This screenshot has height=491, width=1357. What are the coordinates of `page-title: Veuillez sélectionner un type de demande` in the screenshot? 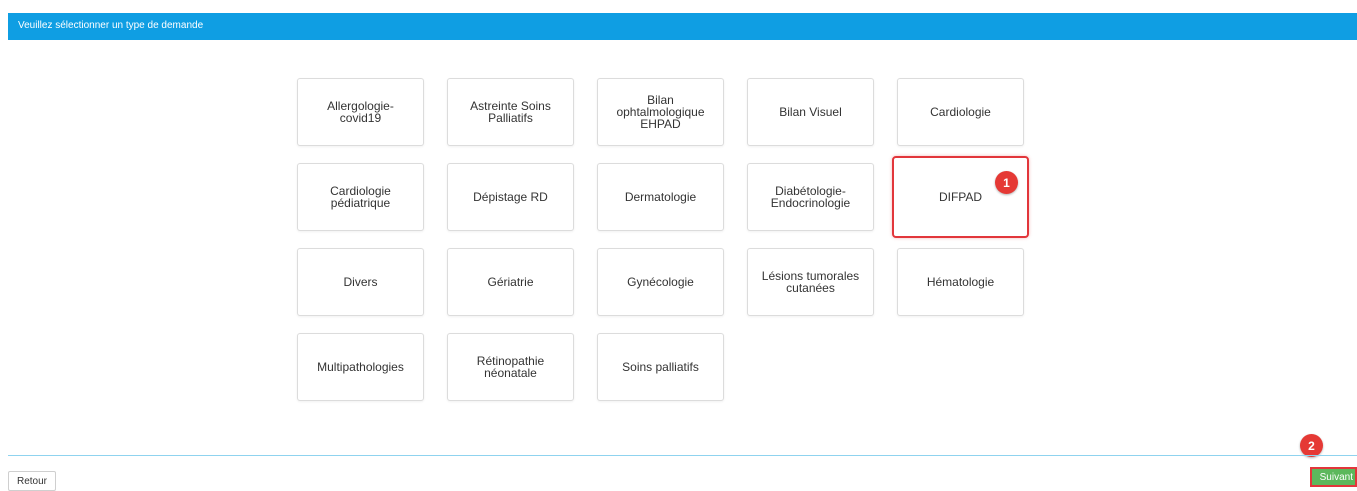 It's located at (111, 25).